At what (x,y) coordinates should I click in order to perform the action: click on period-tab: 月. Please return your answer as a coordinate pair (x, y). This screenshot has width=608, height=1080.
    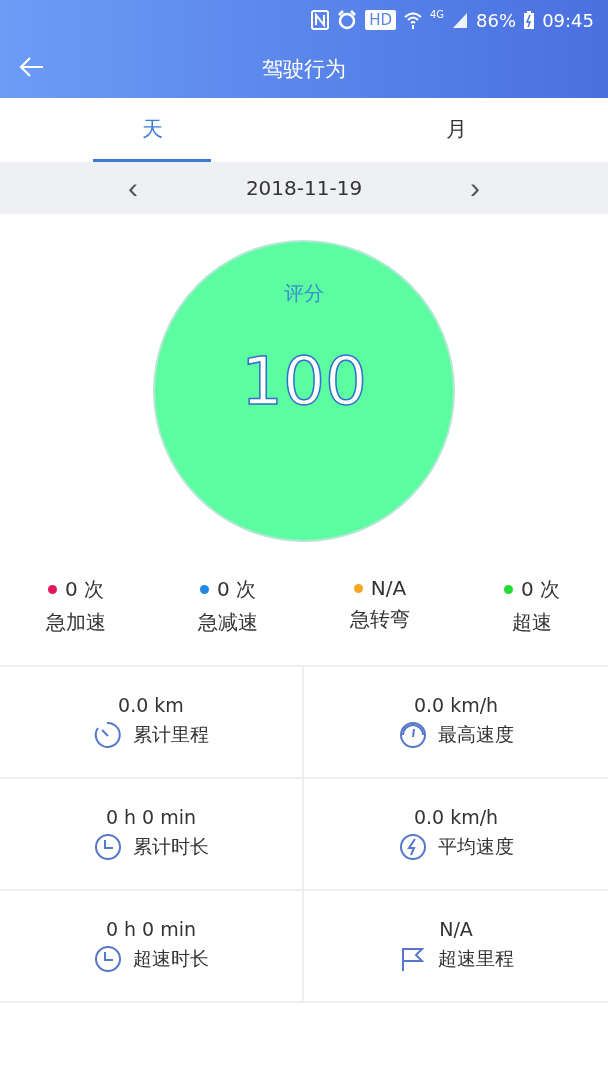
    Looking at the image, I should click on (456, 130).